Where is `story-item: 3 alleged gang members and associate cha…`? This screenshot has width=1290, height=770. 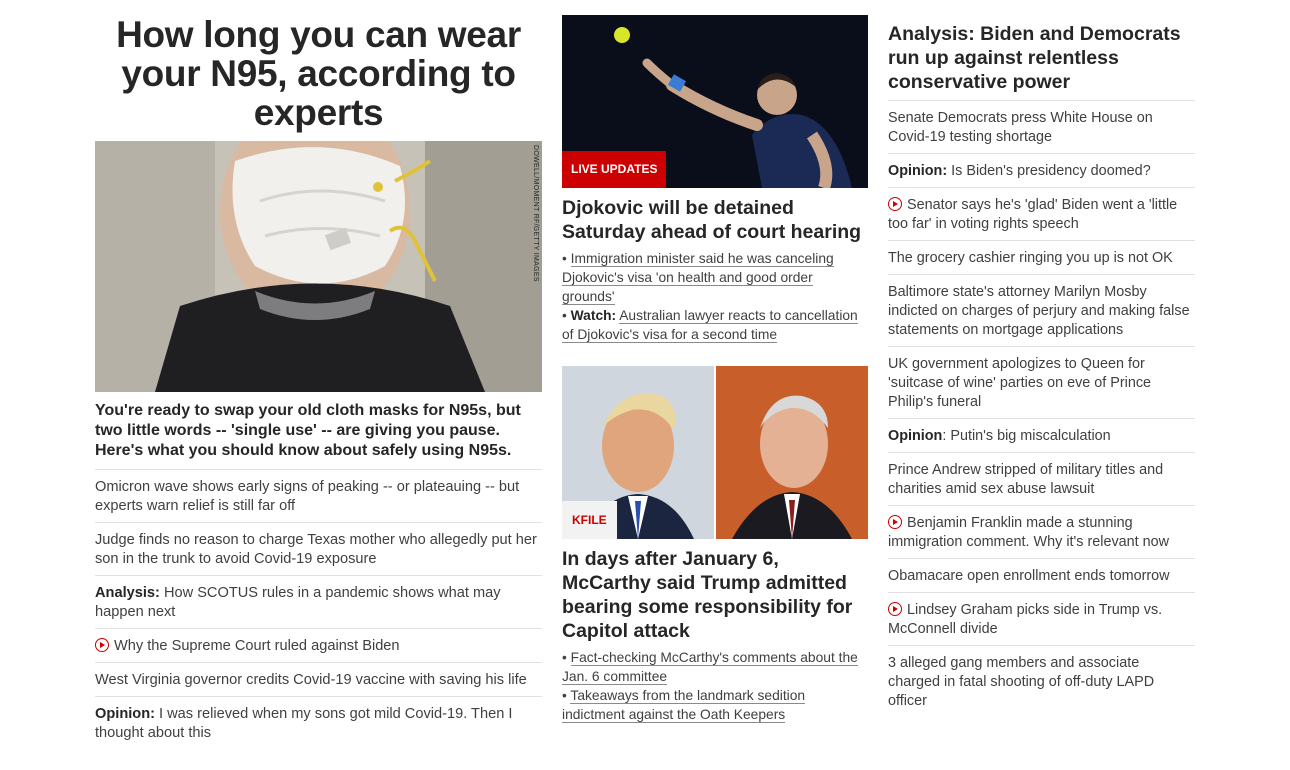
story-item: 3 alleged gang members and associate cha… is located at coordinates (1041, 681).